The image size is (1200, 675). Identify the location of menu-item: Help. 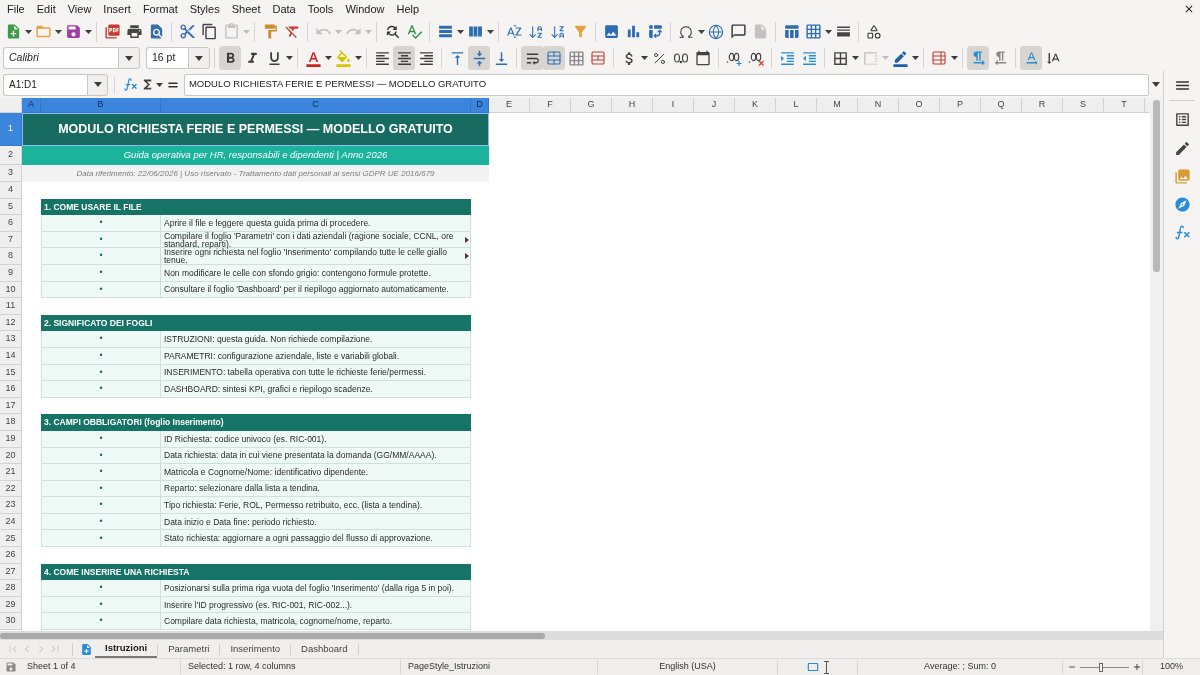
(408, 9).